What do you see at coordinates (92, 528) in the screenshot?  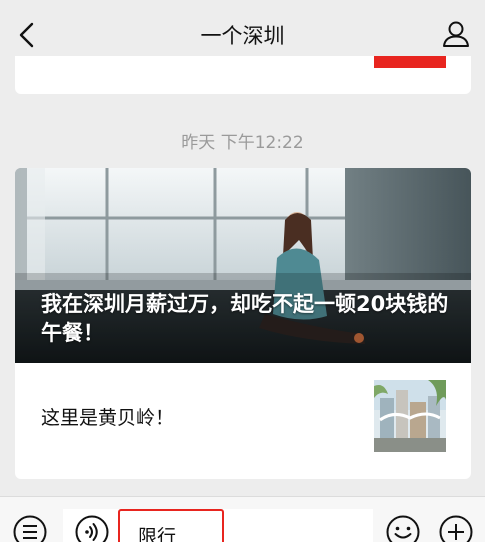 I see `voice-icon` at bounding box center [92, 528].